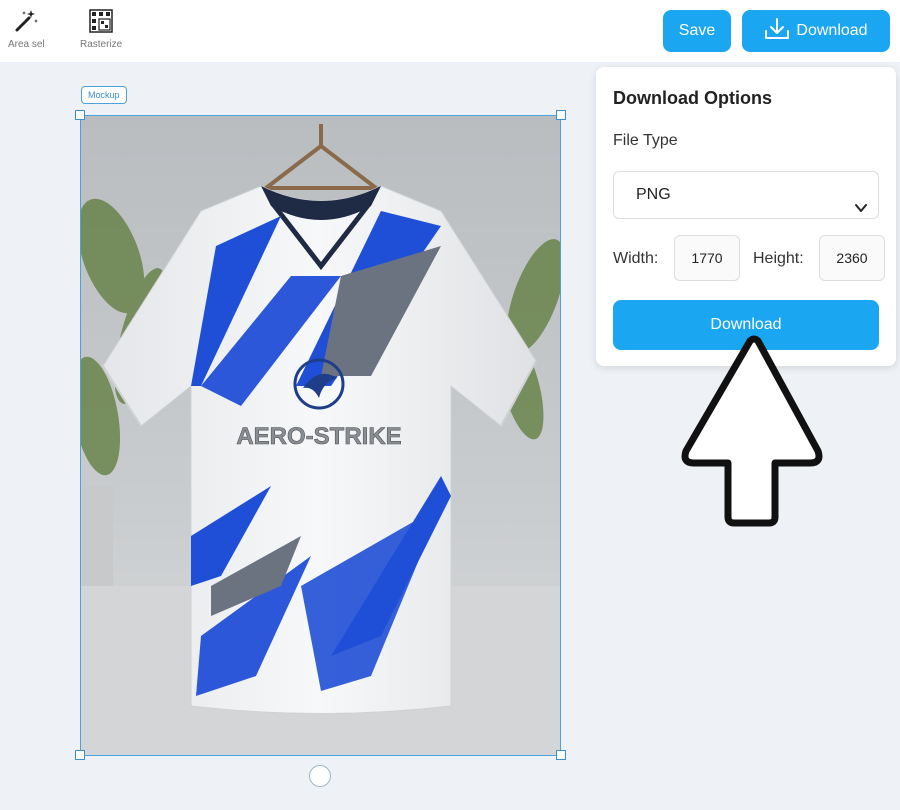  I want to click on panel-title: Download Options, so click(692, 98).